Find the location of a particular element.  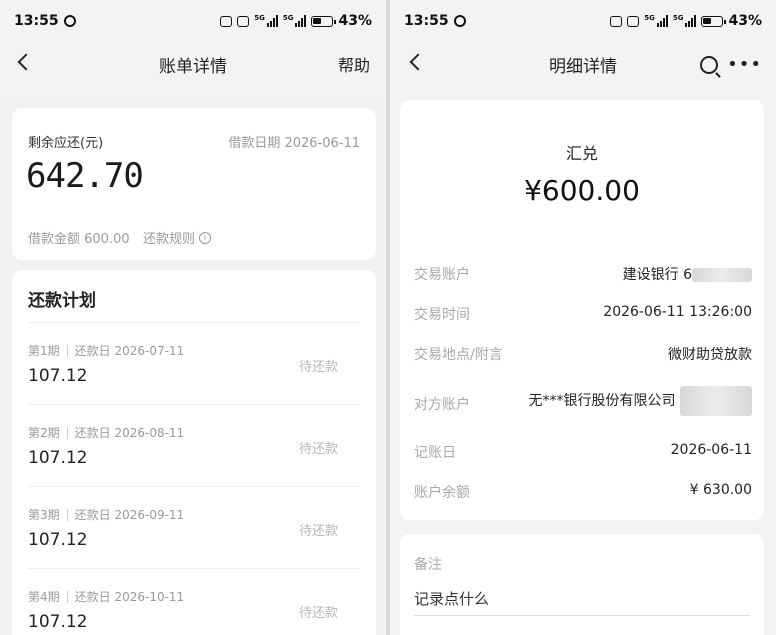

repay-rules-label: 还款规则 is located at coordinates (169, 239).